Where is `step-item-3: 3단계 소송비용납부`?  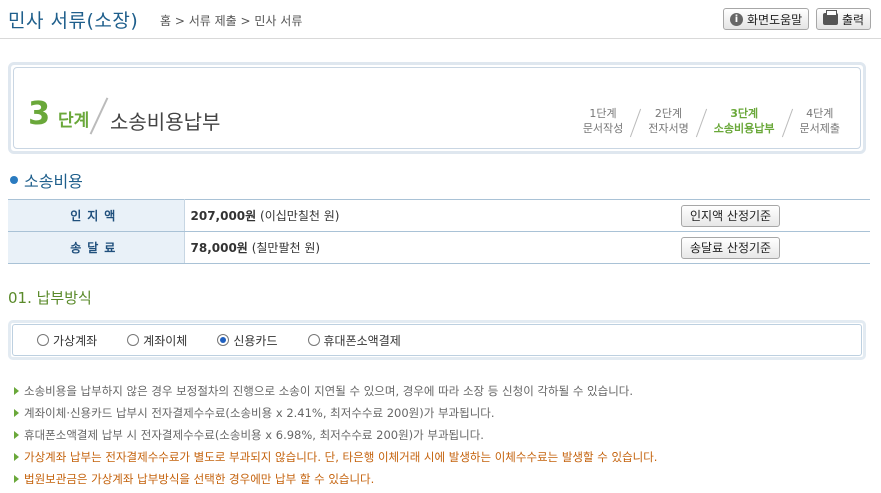 step-item-3: 3단계 소송비용납부 is located at coordinates (744, 122).